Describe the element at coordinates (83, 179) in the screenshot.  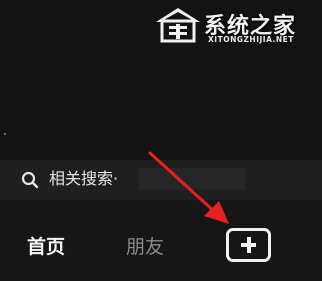
I see `related-search-label: 相关搜索·` at that location.